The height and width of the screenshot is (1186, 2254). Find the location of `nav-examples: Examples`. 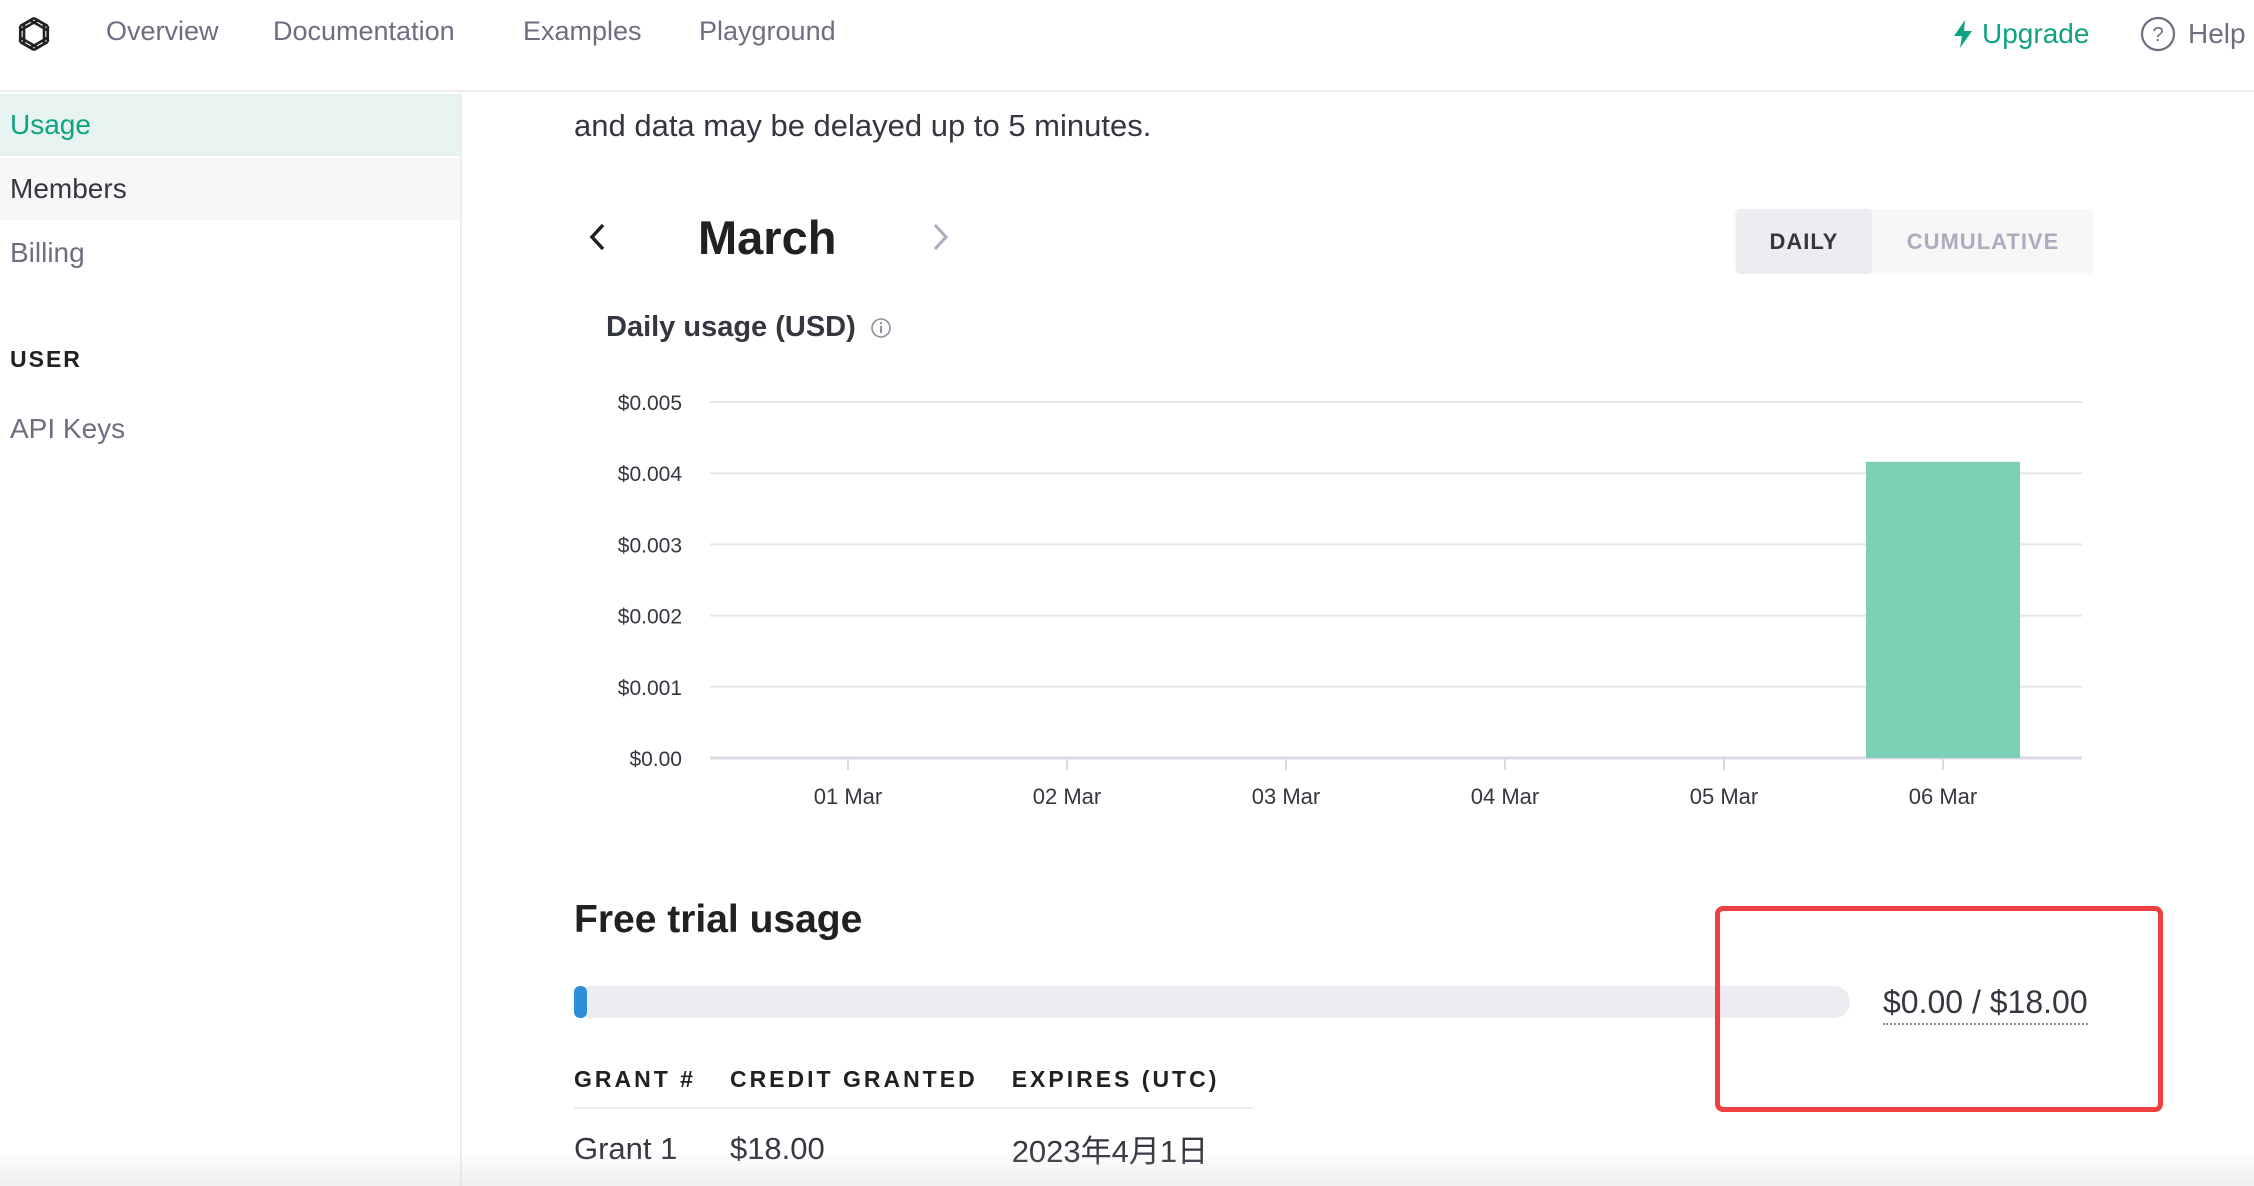

nav-examples: Examples is located at coordinates (582, 31).